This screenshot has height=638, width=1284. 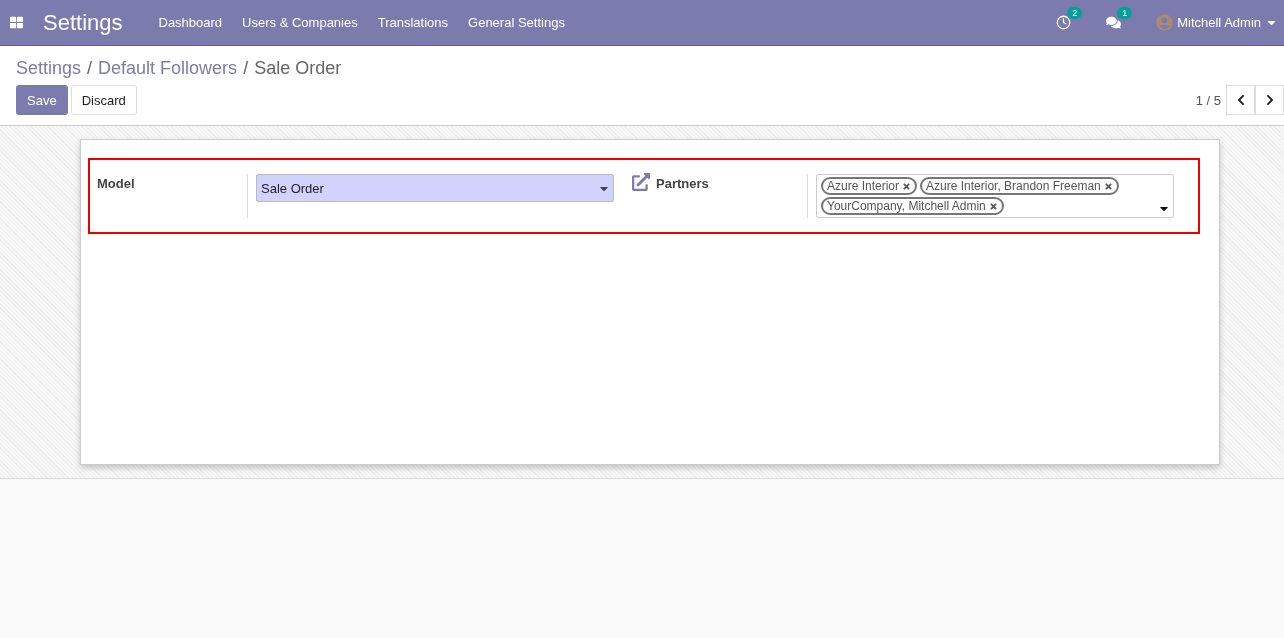 What do you see at coordinates (16, 22) in the screenshot?
I see `apps-grid-icon` at bounding box center [16, 22].